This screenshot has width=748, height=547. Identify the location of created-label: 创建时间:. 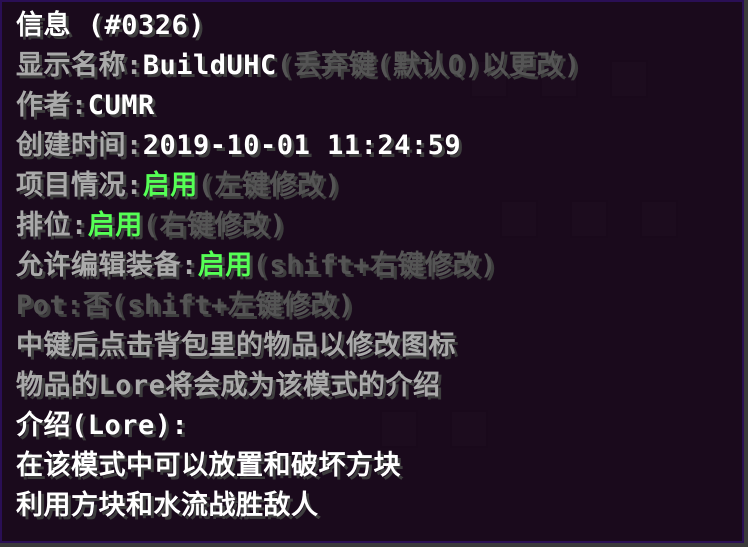
(79, 145).